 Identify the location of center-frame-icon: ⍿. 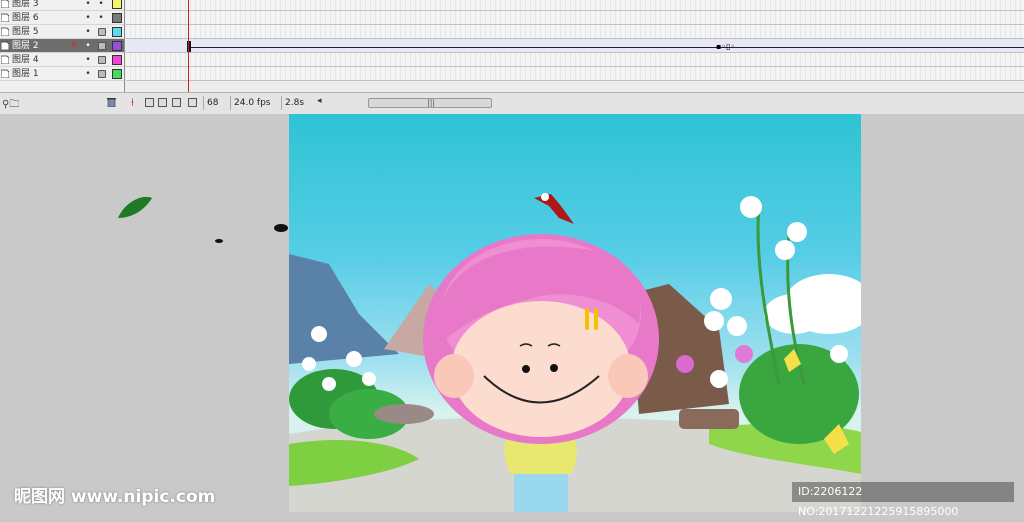
(132, 103).